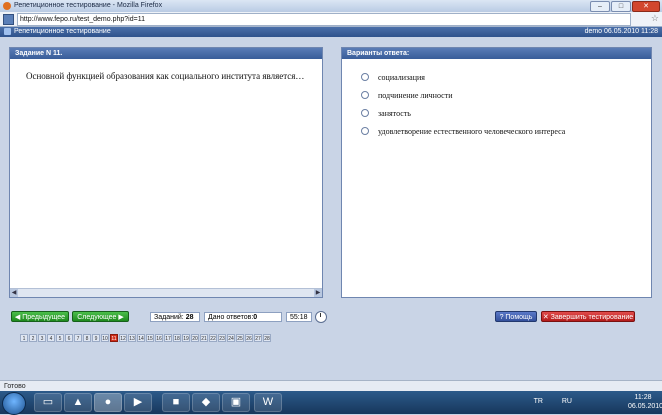 The width and height of the screenshot is (662, 415). What do you see at coordinates (496, 53) in the screenshot?
I see `answers-header: Варианты ответа:` at bounding box center [496, 53].